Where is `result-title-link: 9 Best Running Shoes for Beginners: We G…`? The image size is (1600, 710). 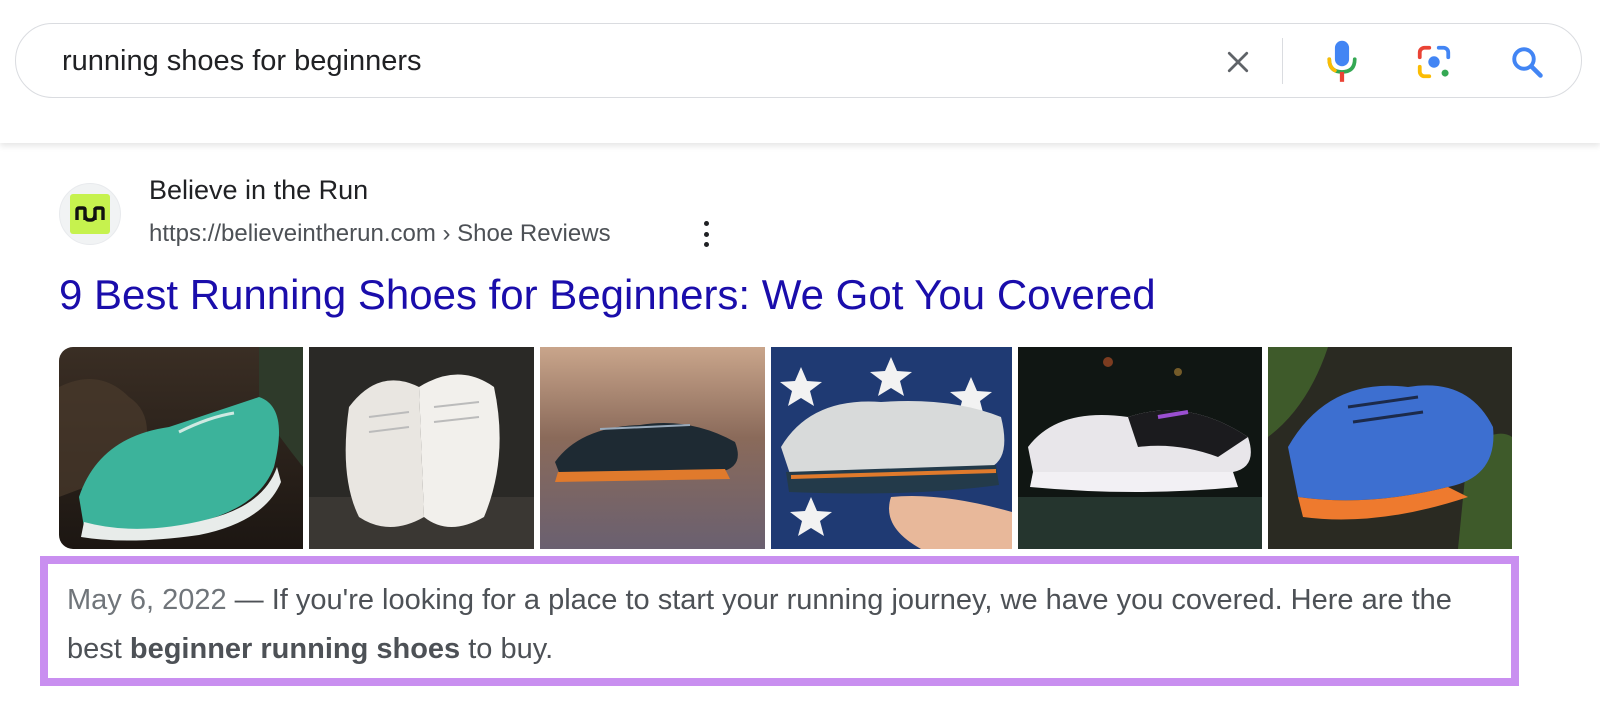
result-title-link: 9 Best Running Shoes for Beginners: We G… is located at coordinates (607, 295).